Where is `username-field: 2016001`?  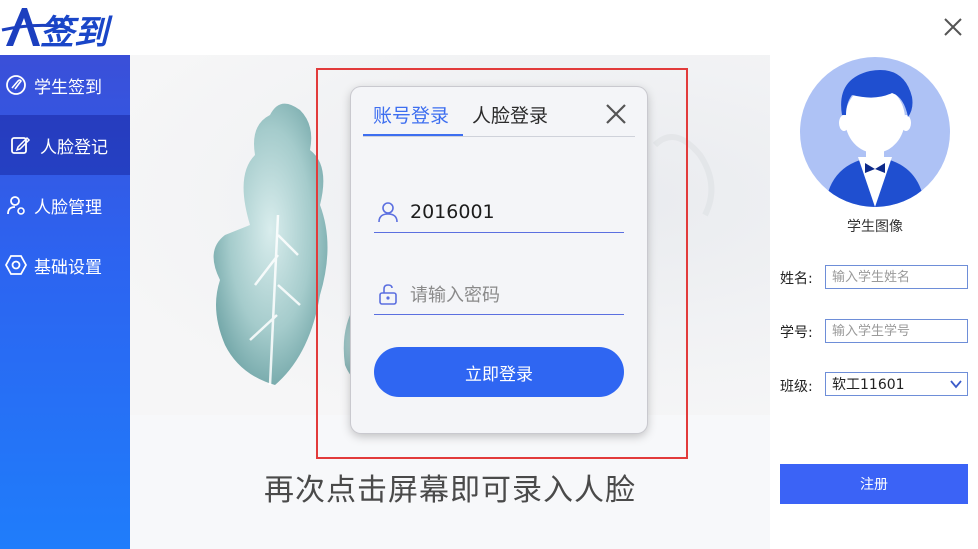 username-field: 2016001 is located at coordinates (499, 212).